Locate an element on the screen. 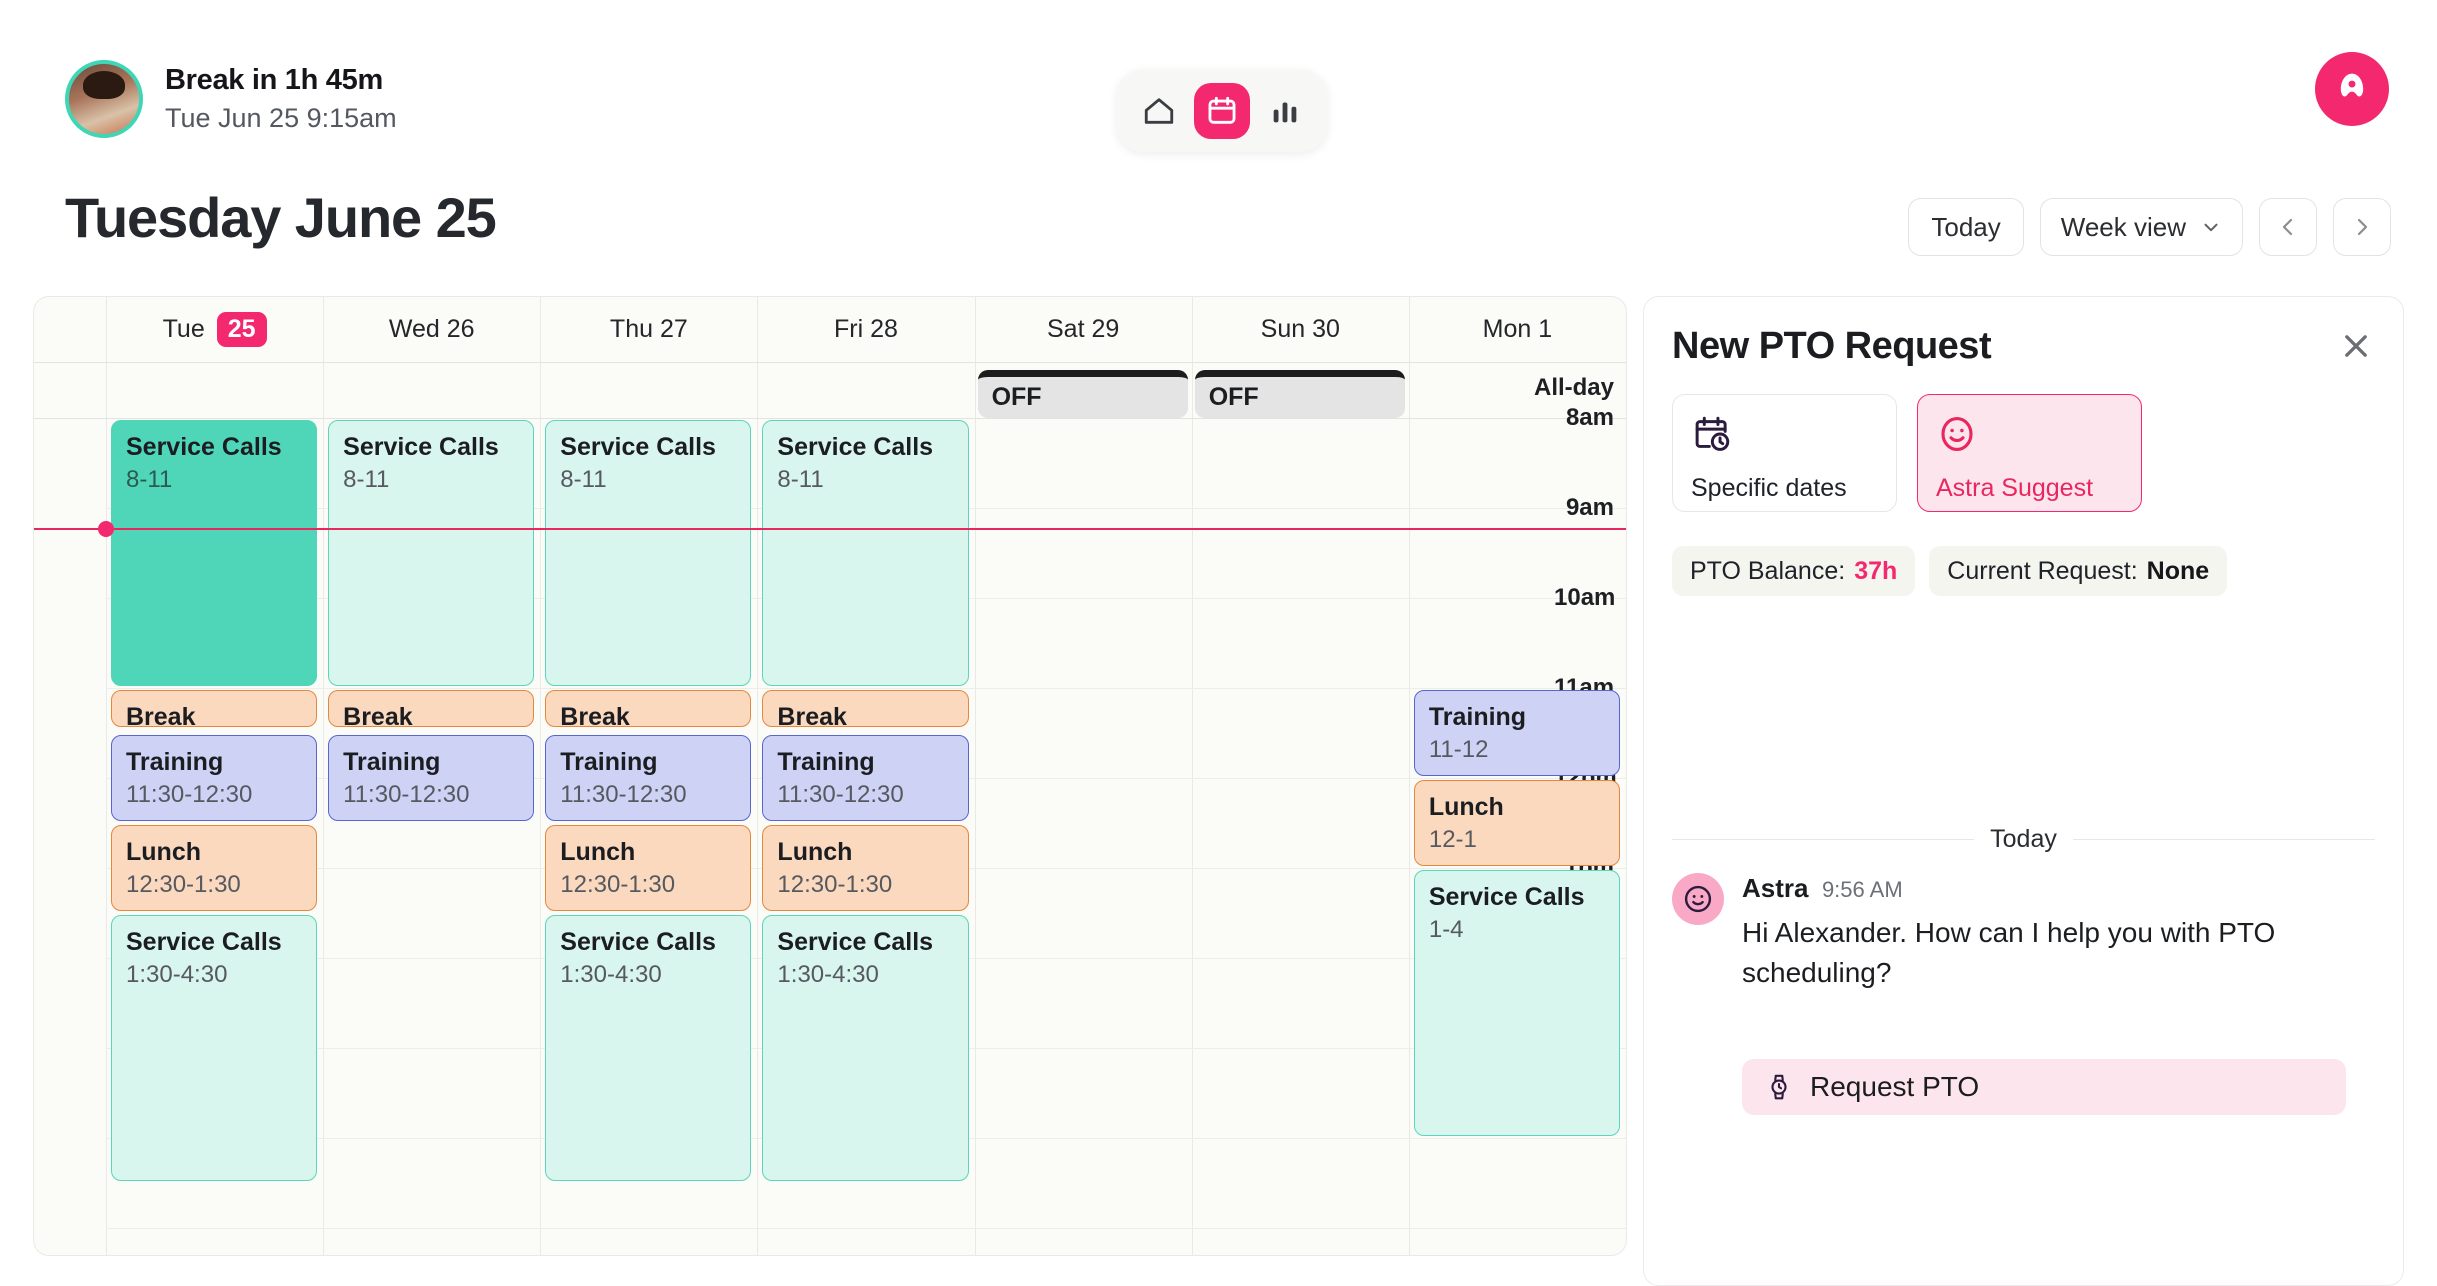 The width and height of the screenshot is (2437, 1286). row-divider is located at coordinates (830, 362).